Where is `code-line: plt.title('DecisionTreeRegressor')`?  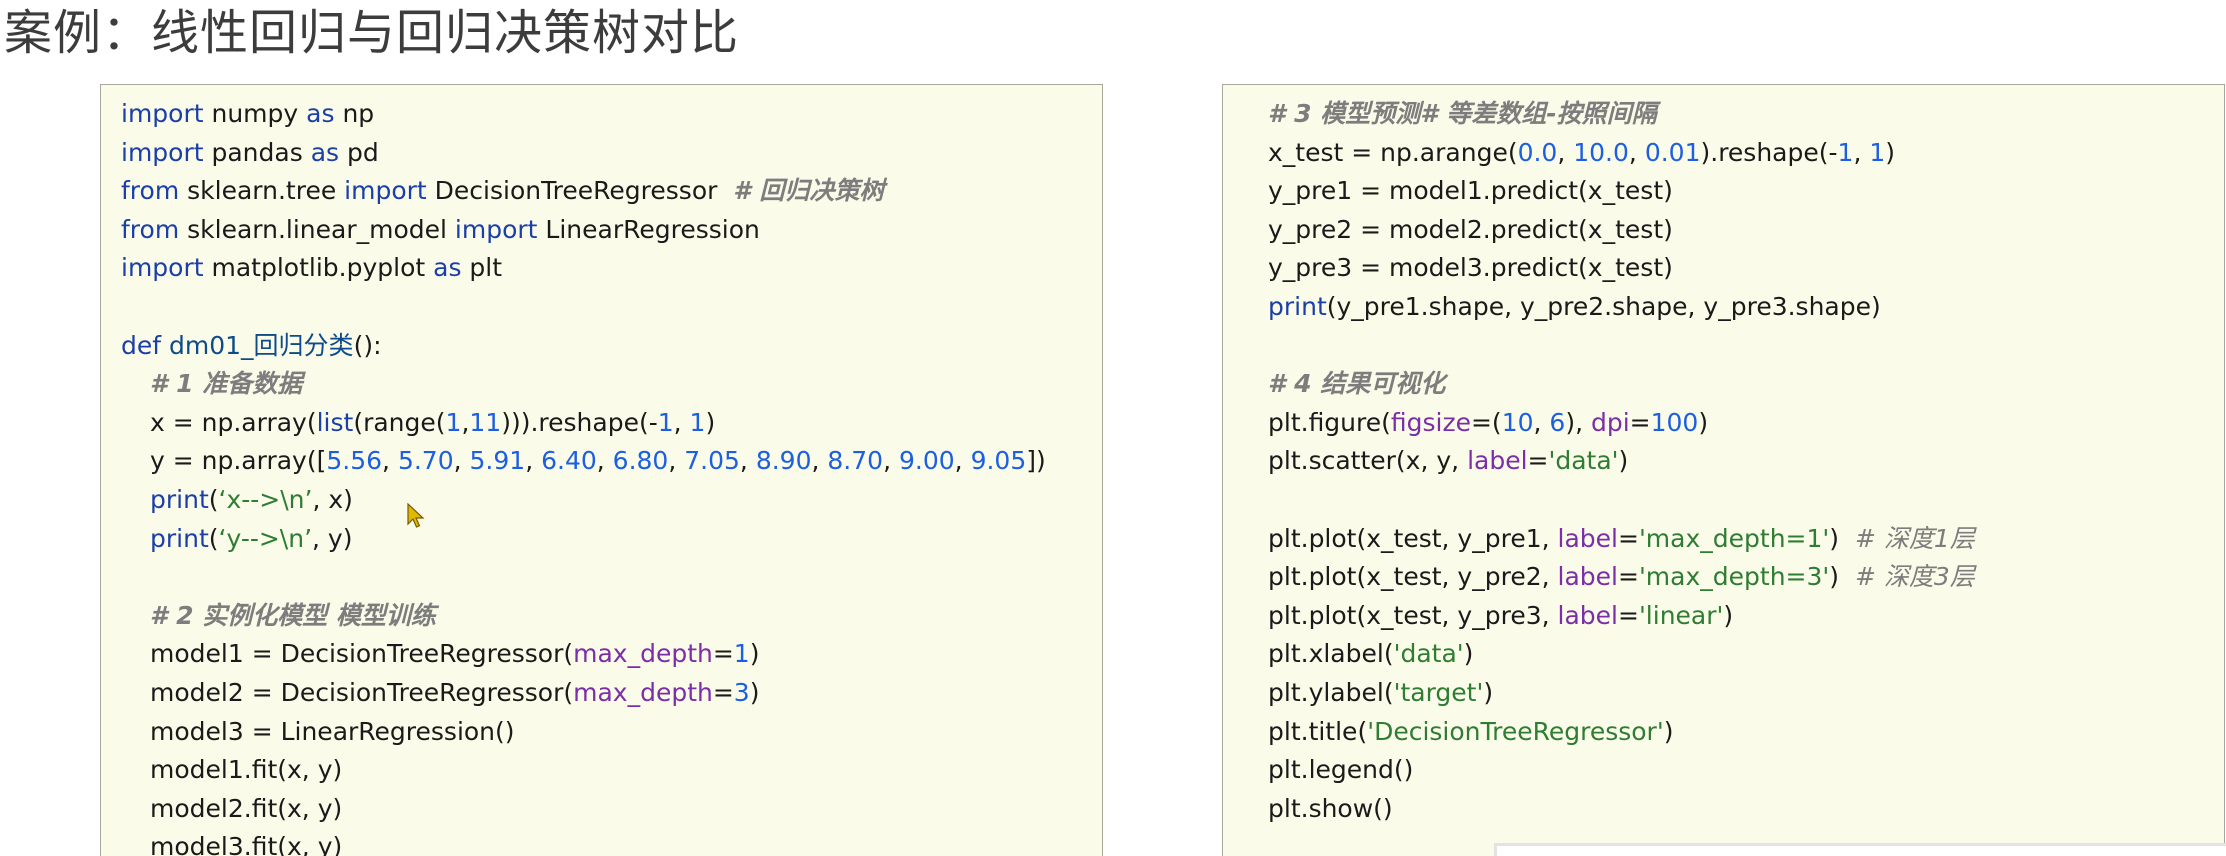
code-line: plt.title('DecisionTreeRegressor') is located at coordinates (1471, 731).